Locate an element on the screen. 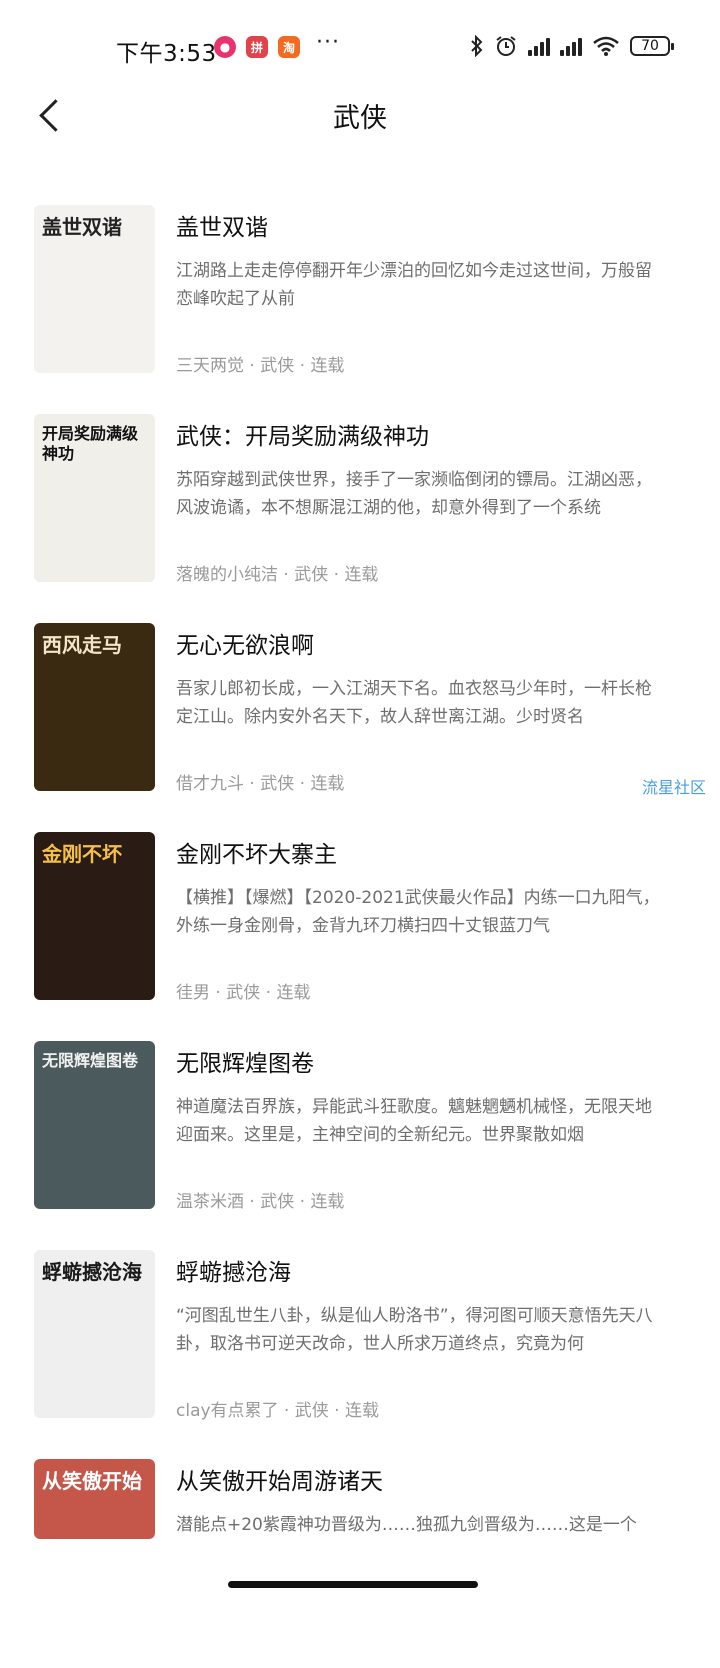 Image resolution: width=720 pixels, height=1668 pixels. cover-title: 从笑傲开始 is located at coordinates (92, 1481).